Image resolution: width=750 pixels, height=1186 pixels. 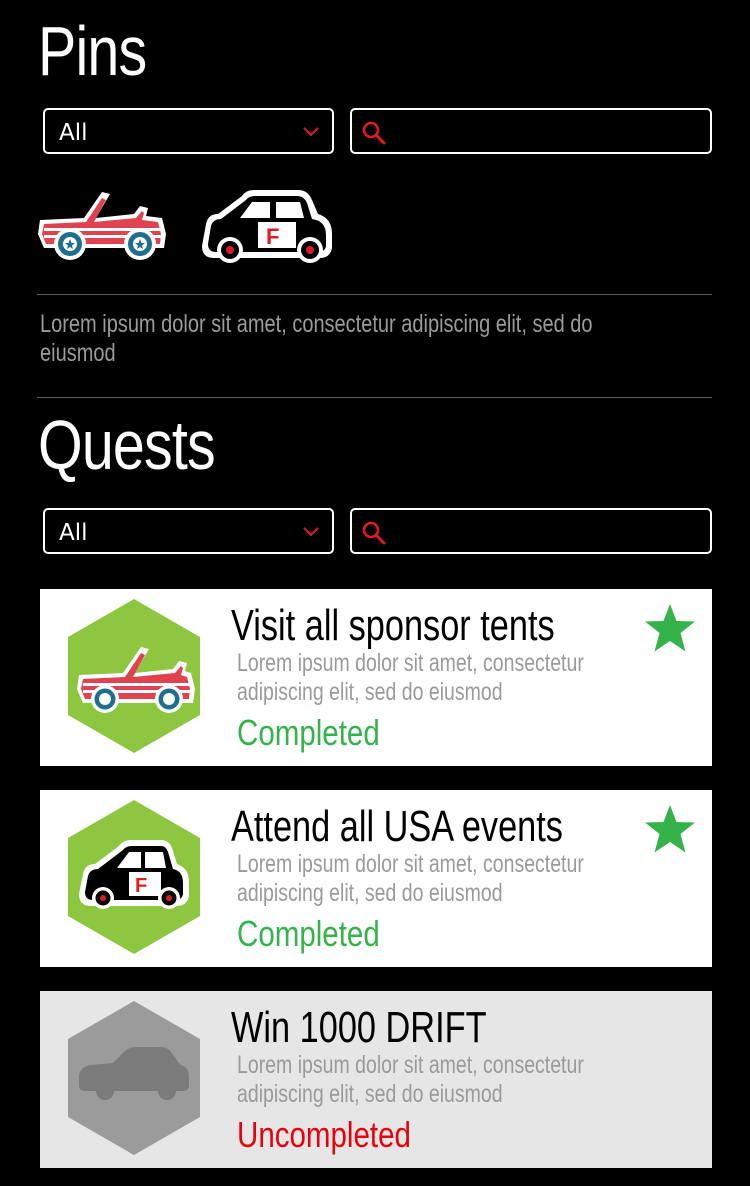 I want to click on quest-title: Attend all USA events, so click(x=397, y=826).